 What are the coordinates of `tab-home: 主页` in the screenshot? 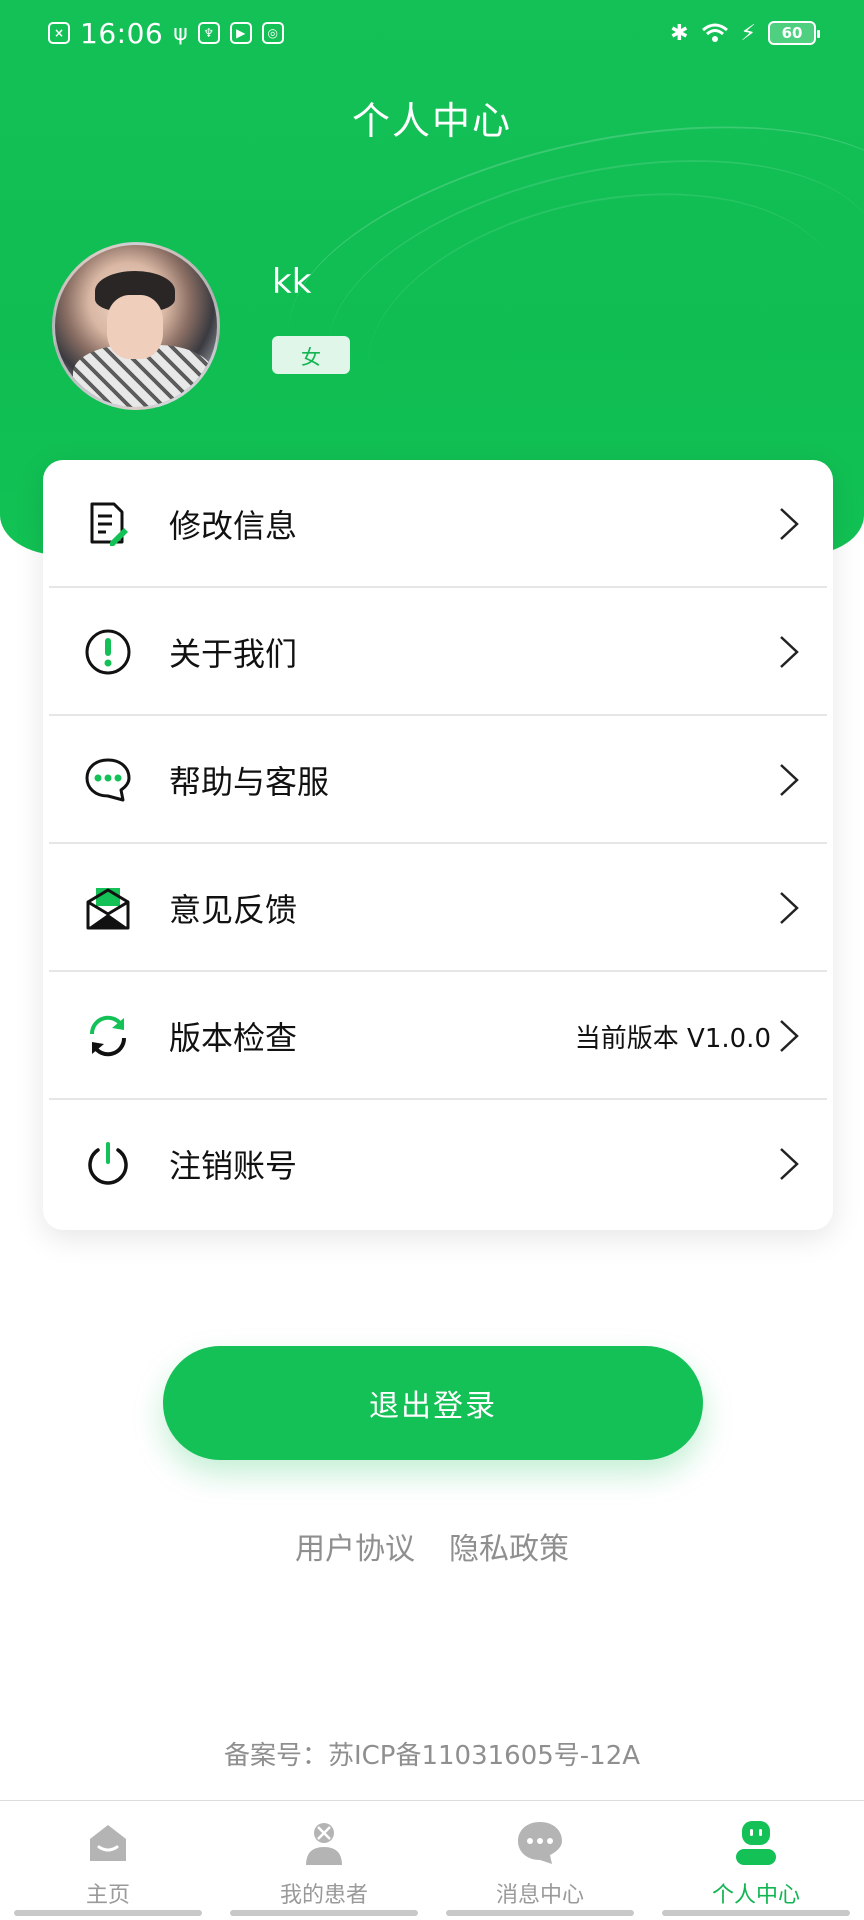 It's located at (108, 1860).